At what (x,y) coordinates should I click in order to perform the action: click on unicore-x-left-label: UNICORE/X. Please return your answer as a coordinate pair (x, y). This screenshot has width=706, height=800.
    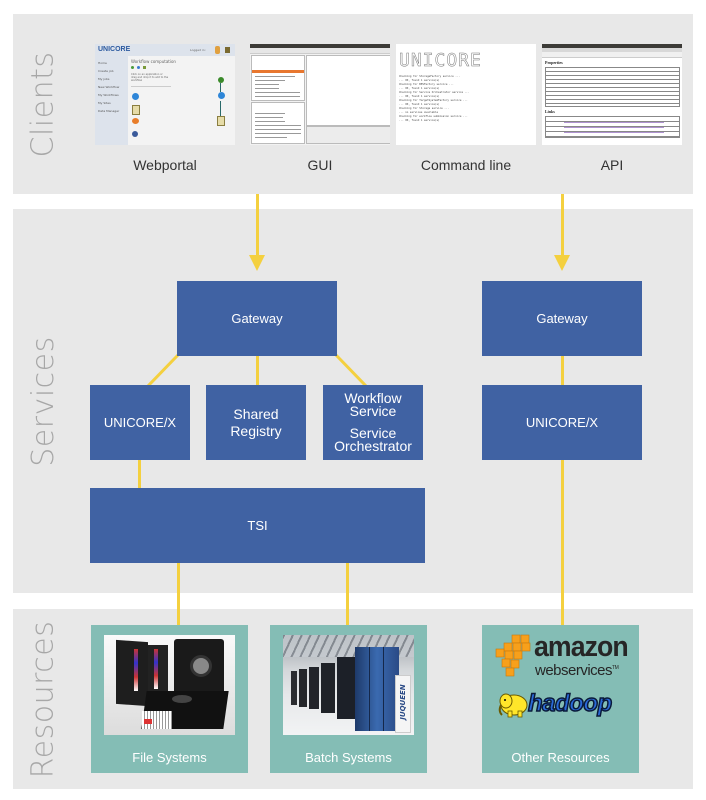
    Looking at the image, I should click on (140, 422).